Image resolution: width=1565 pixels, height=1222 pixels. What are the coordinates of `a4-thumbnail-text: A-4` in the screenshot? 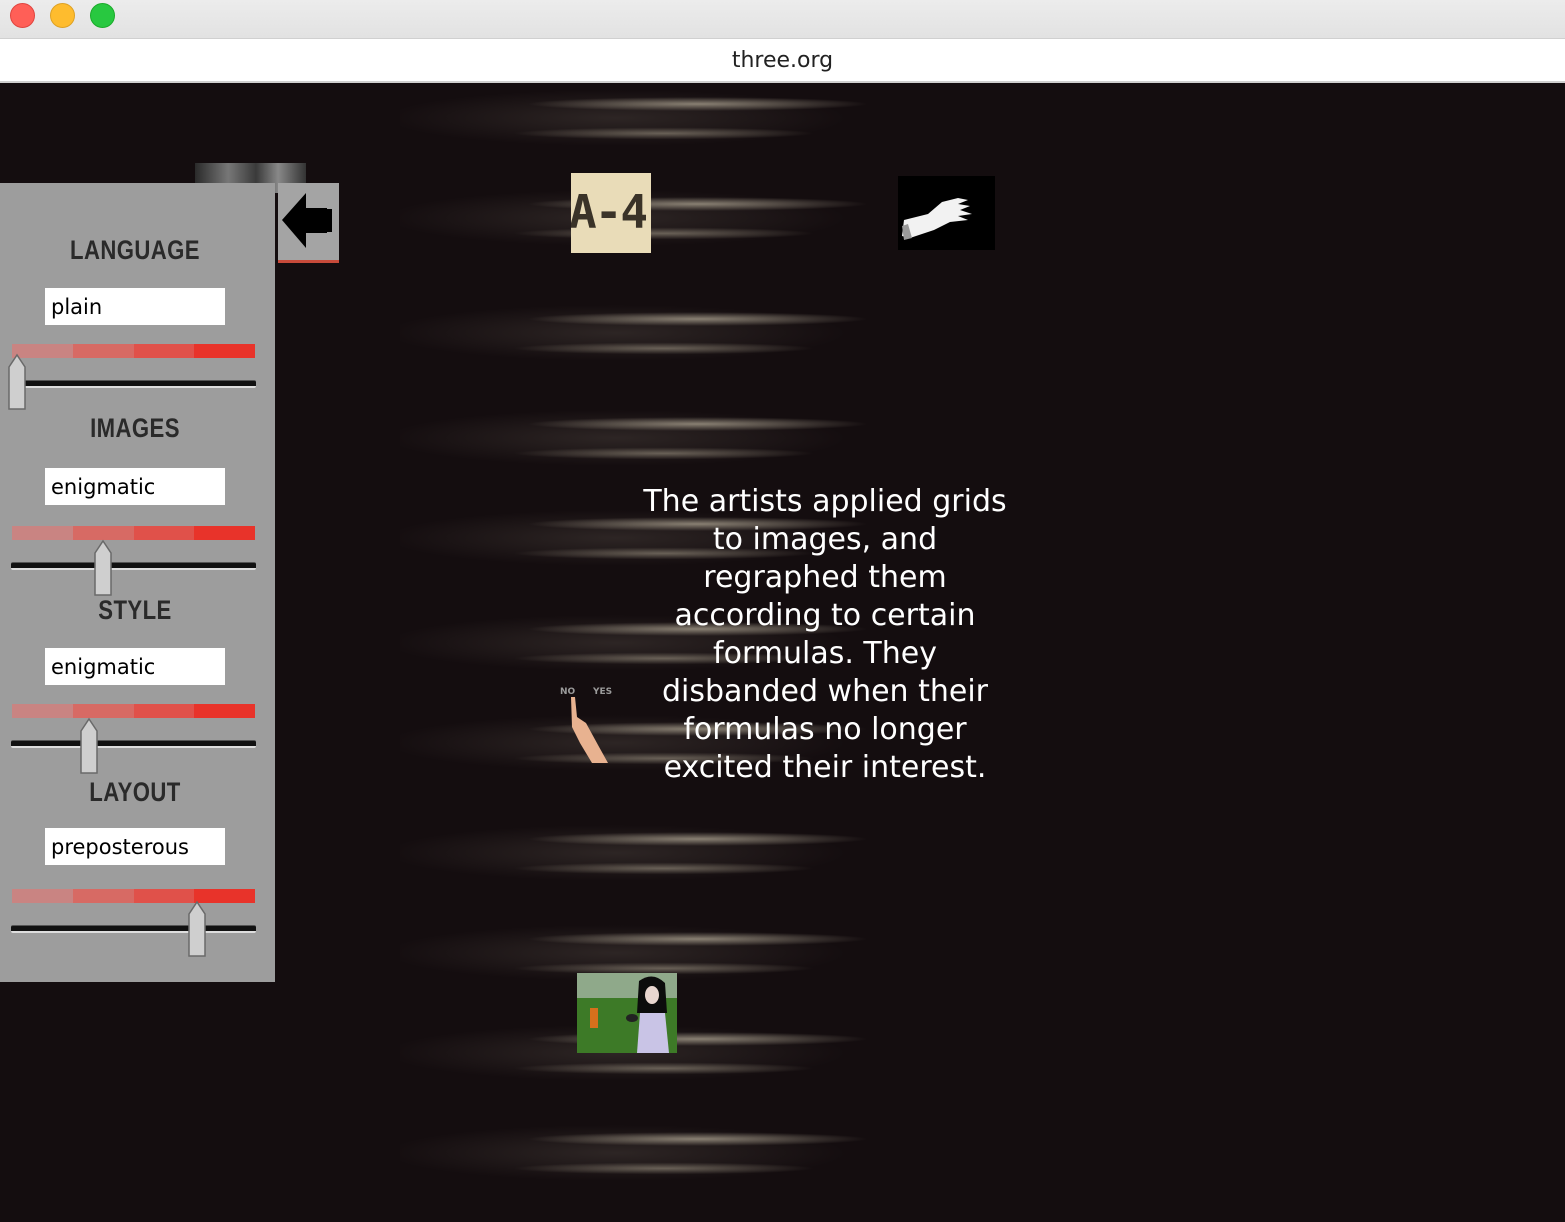 It's located at (609, 212).